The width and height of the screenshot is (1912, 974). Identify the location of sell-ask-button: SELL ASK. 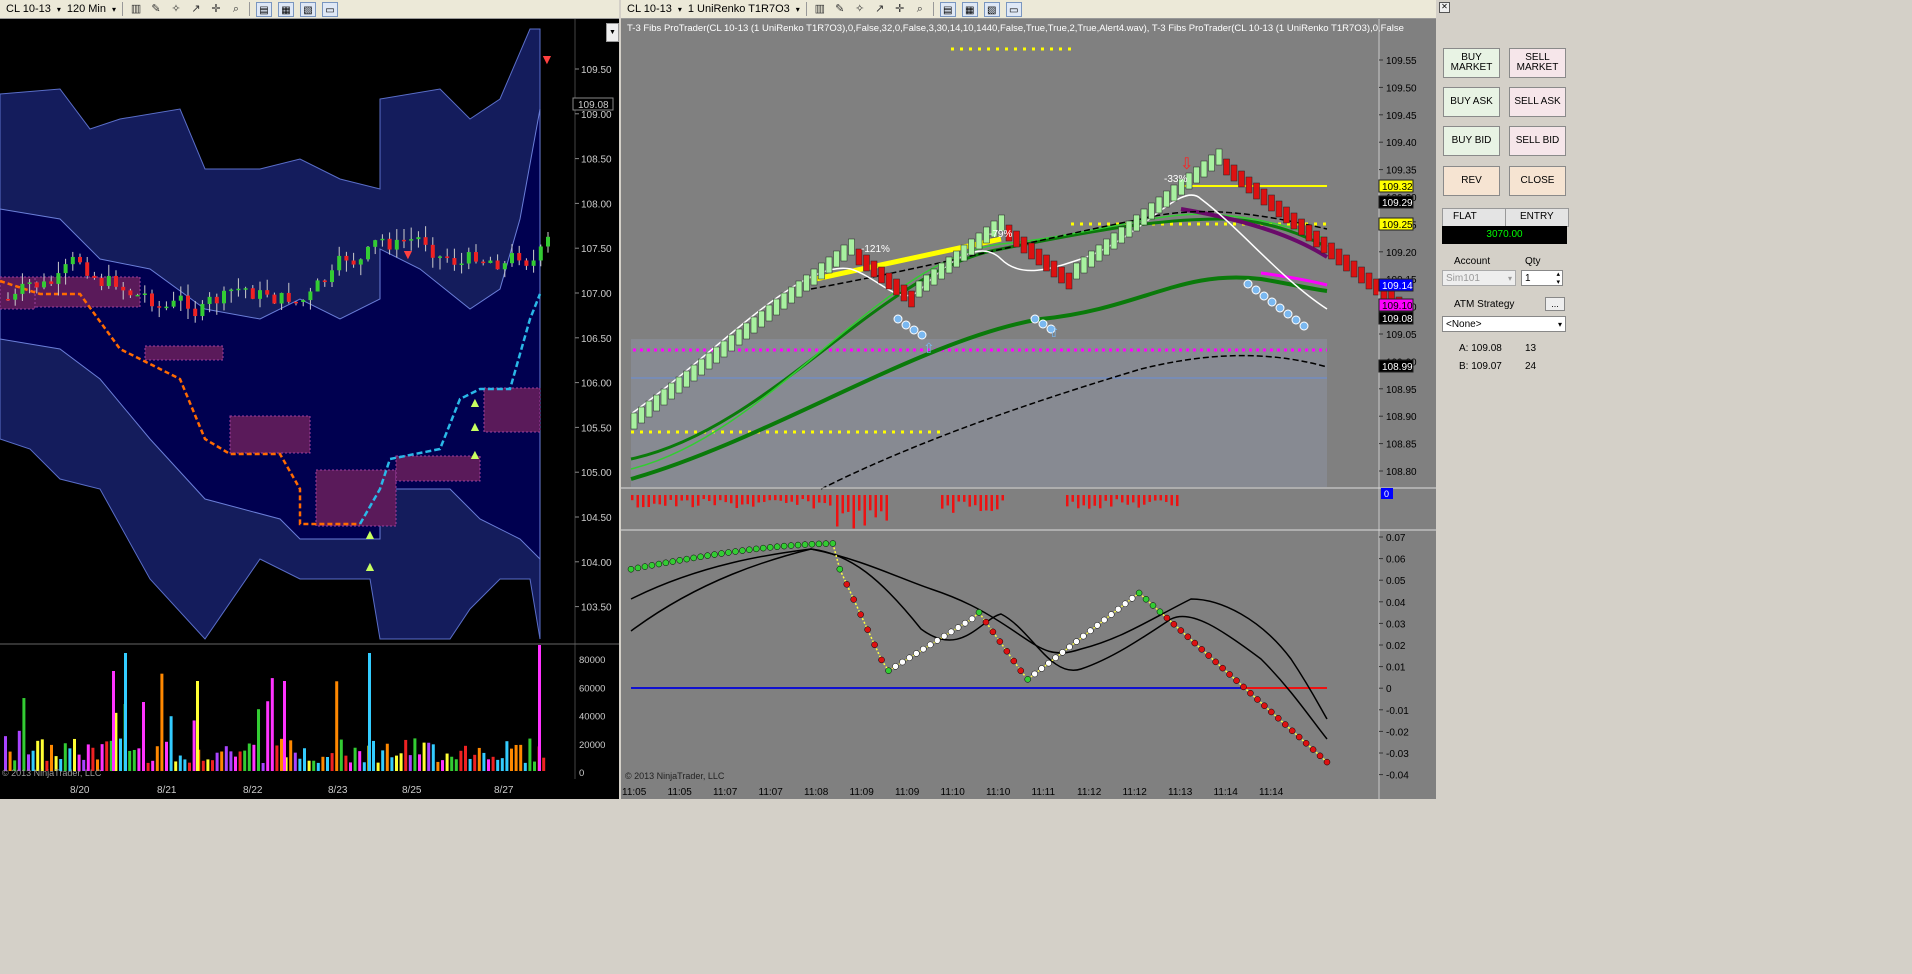
(1537, 102).